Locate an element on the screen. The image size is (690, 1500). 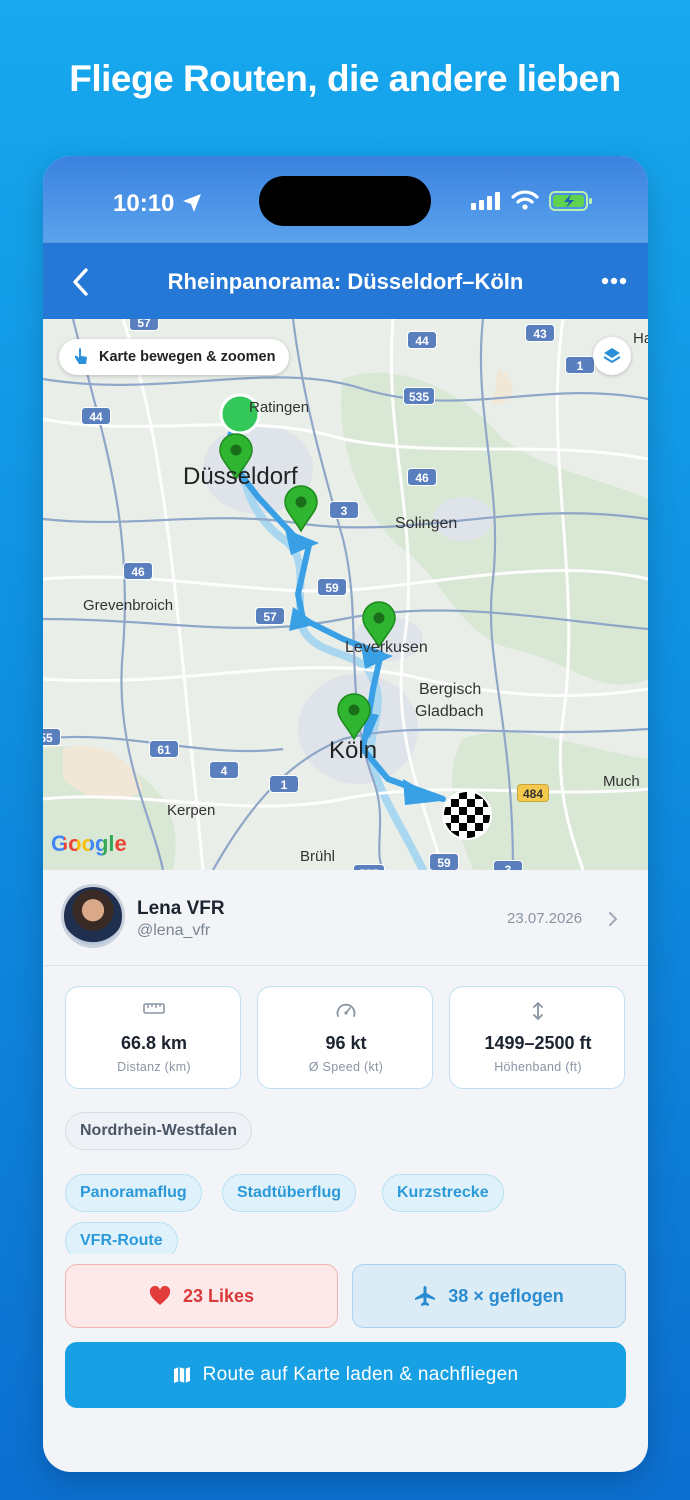
tag-chip: Stadtüberflug is located at coordinates (289, 1193).